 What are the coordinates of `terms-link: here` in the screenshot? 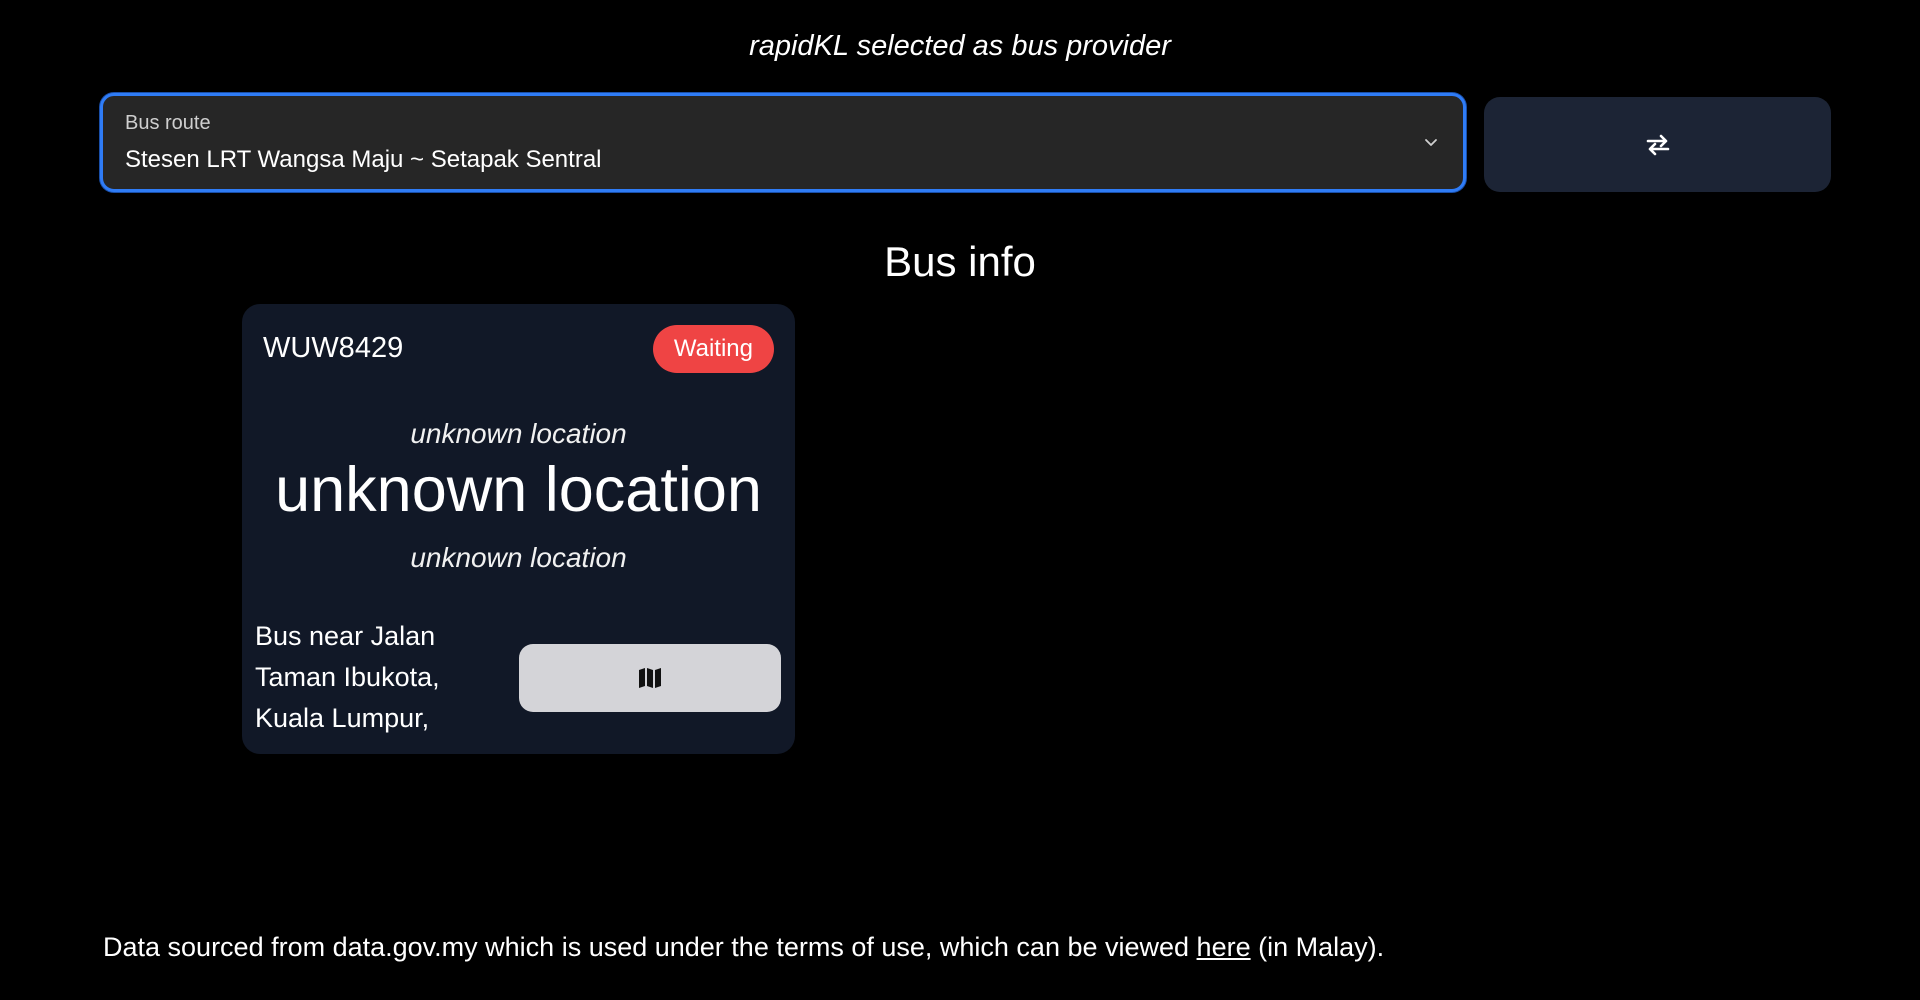 It's located at (1224, 947).